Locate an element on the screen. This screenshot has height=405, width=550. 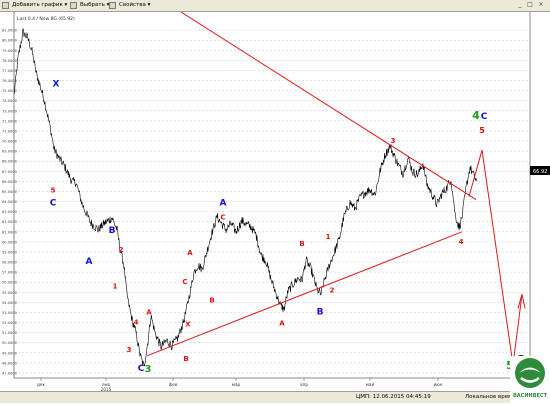
choose-button: Выбрать ▾ is located at coordinates (94, 5).